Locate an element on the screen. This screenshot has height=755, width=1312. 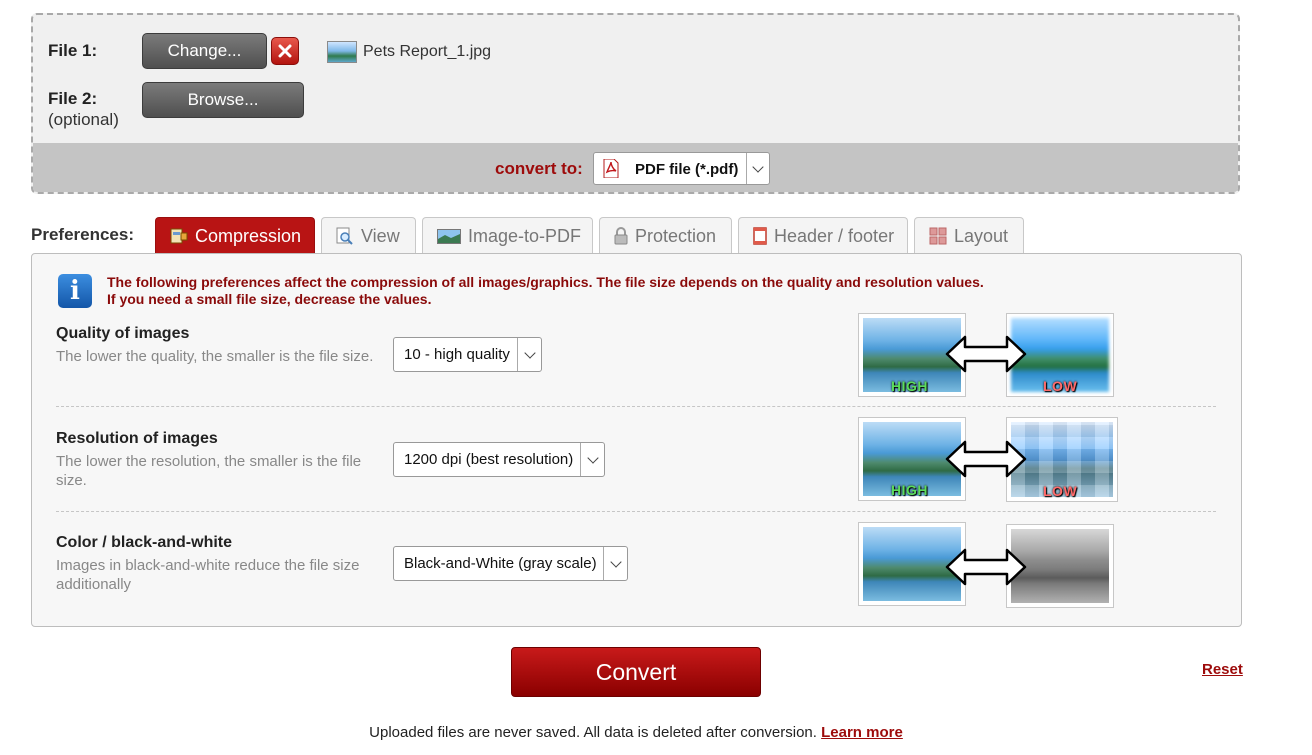
preferences-label: Preferences: is located at coordinates (83, 234).